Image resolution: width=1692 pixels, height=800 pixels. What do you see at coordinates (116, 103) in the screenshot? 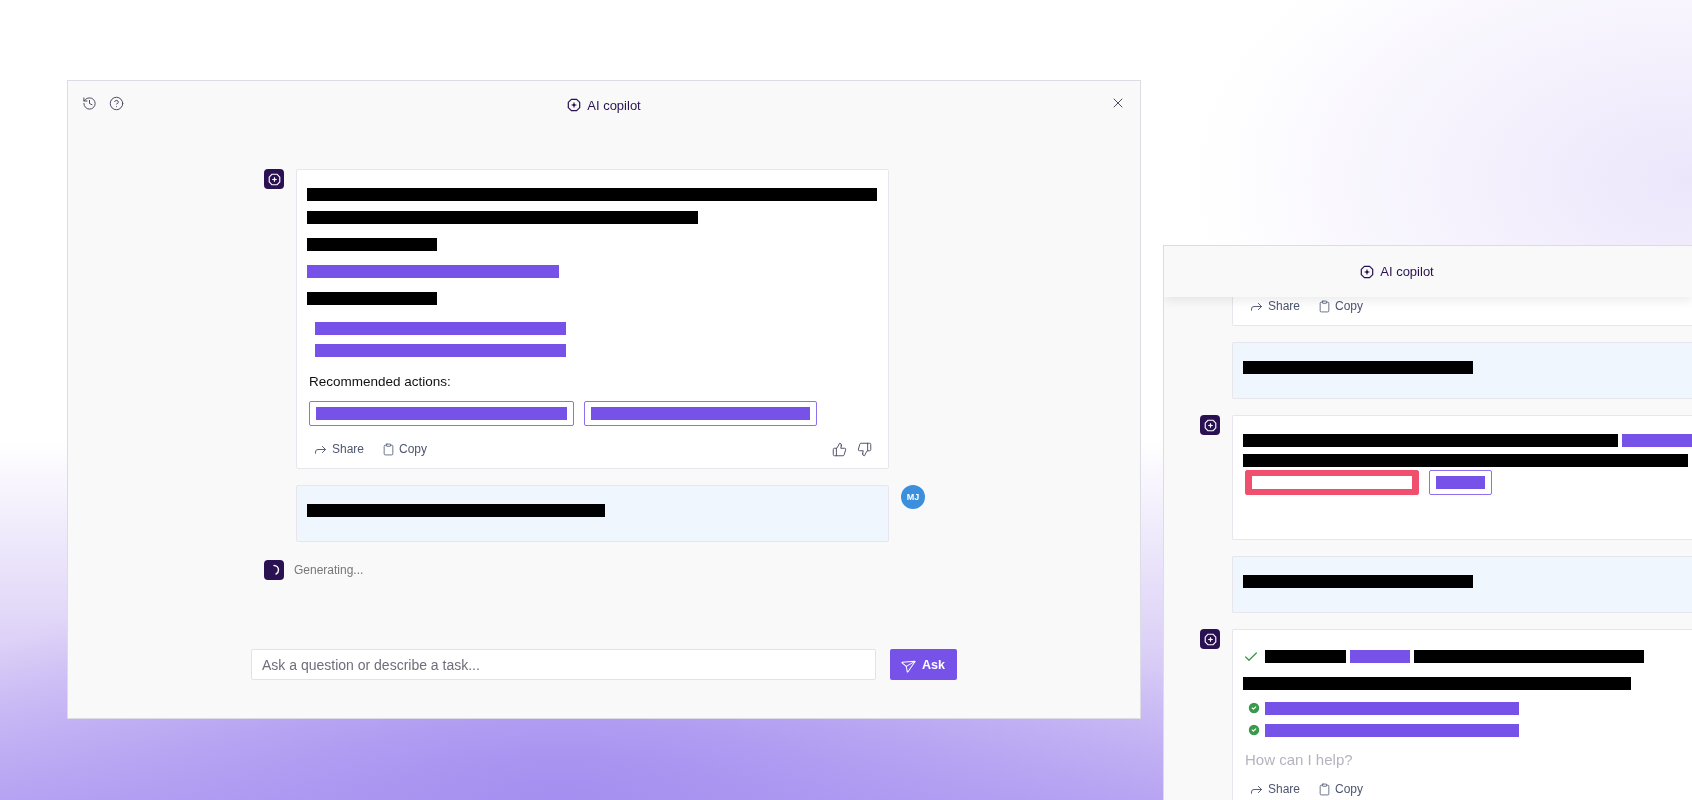
I see `help-button` at bounding box center [116, 103].